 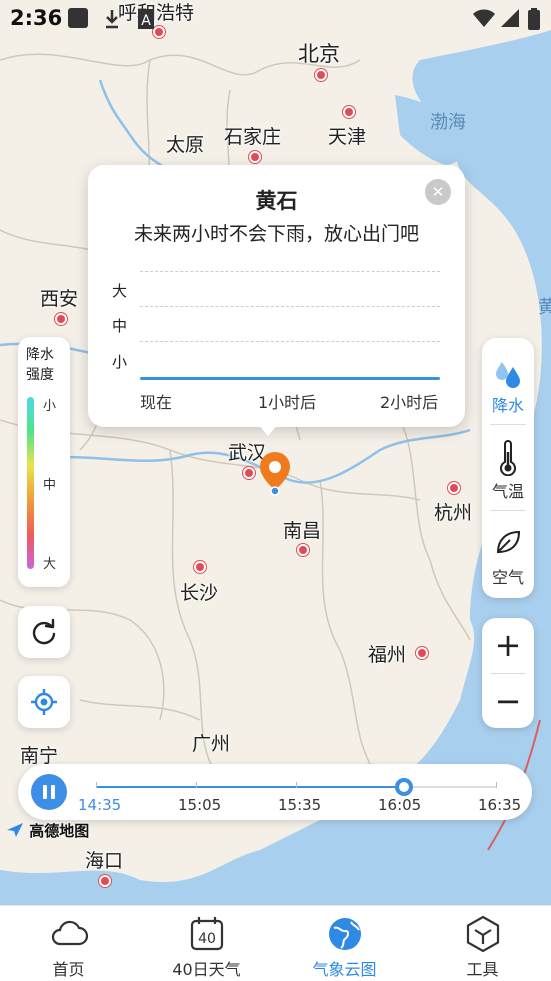 I want to click on y-level-label: 大, so click(x=120, y=291).